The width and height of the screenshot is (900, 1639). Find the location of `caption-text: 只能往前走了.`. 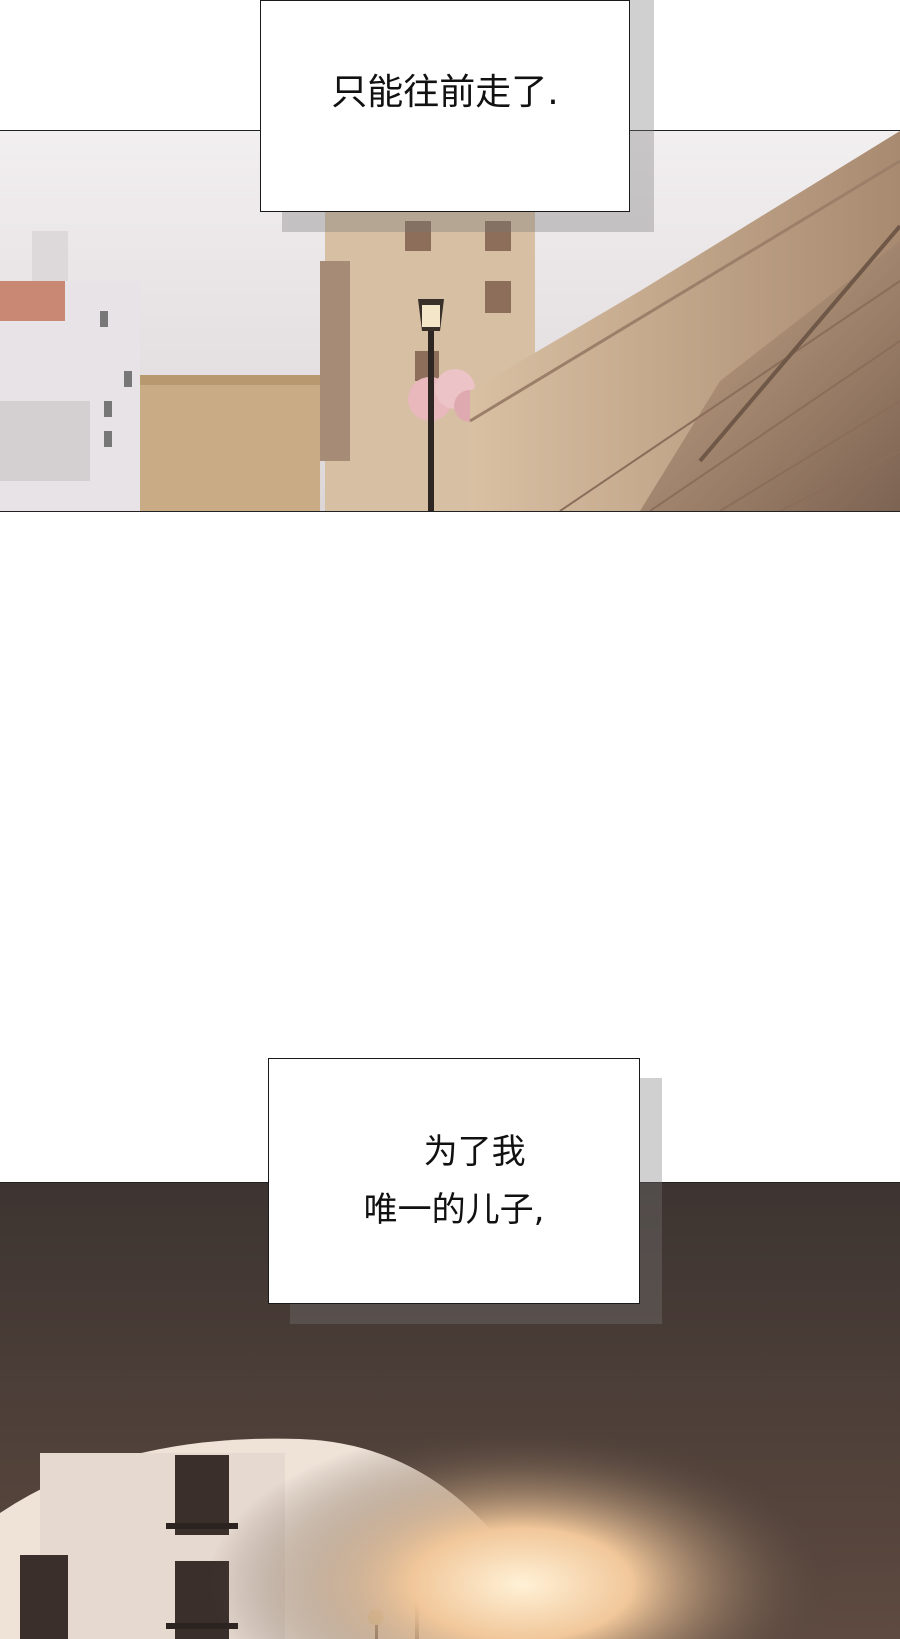

caption-text: 只能往前走了. is located at coordinates (445, 92).